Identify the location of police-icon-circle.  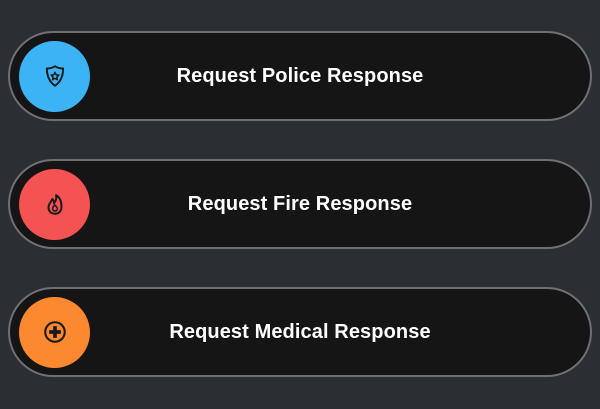
(54, 76).